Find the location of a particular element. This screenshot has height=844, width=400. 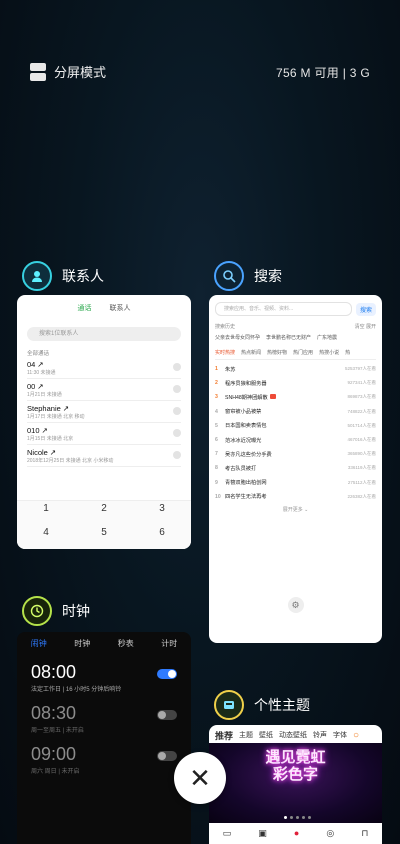

gear-icon: ⚙ is located at coordinates (295, 605).